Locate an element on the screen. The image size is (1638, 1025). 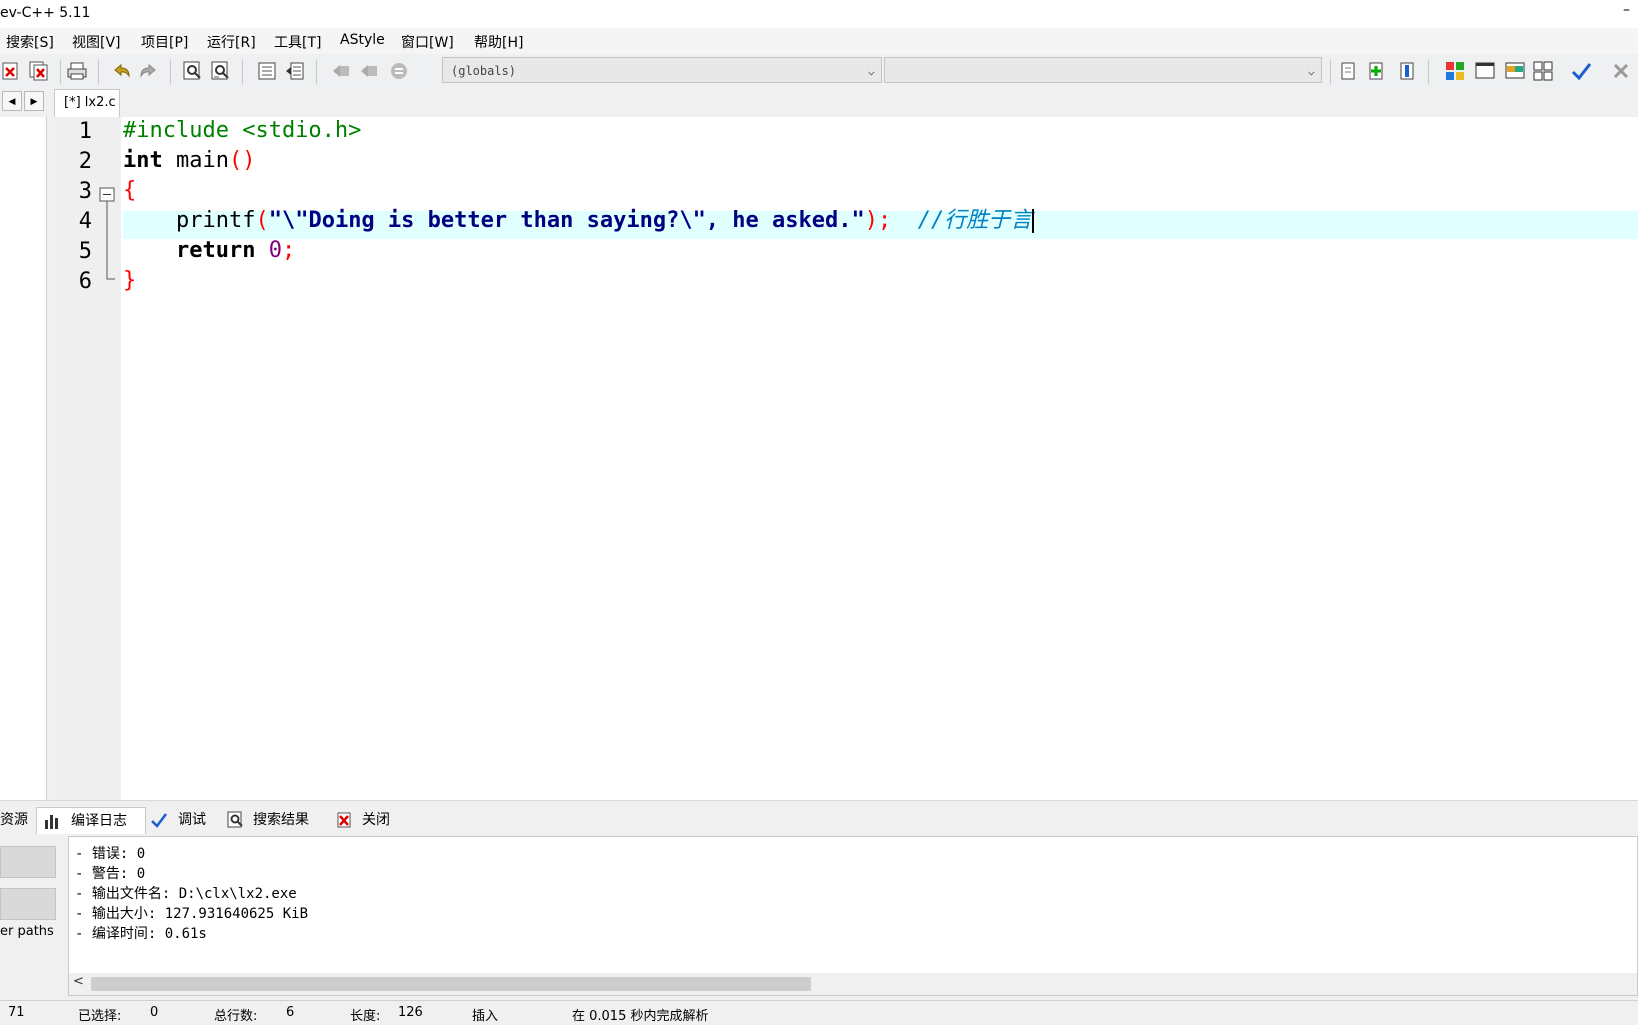
tab-debug: 调试 is located at coordinates (183, 820).